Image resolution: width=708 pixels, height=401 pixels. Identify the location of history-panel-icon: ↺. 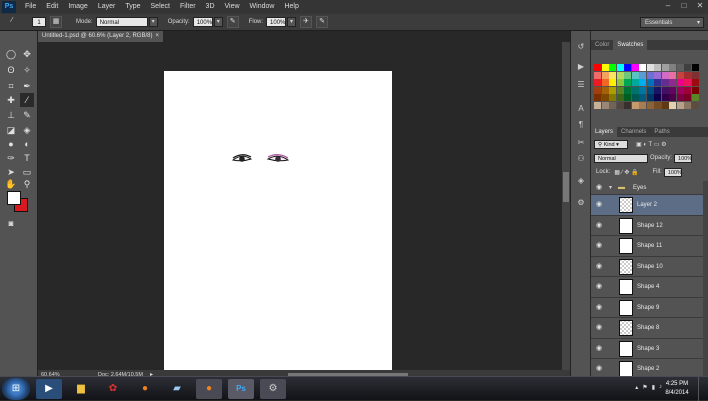
(581, 47).